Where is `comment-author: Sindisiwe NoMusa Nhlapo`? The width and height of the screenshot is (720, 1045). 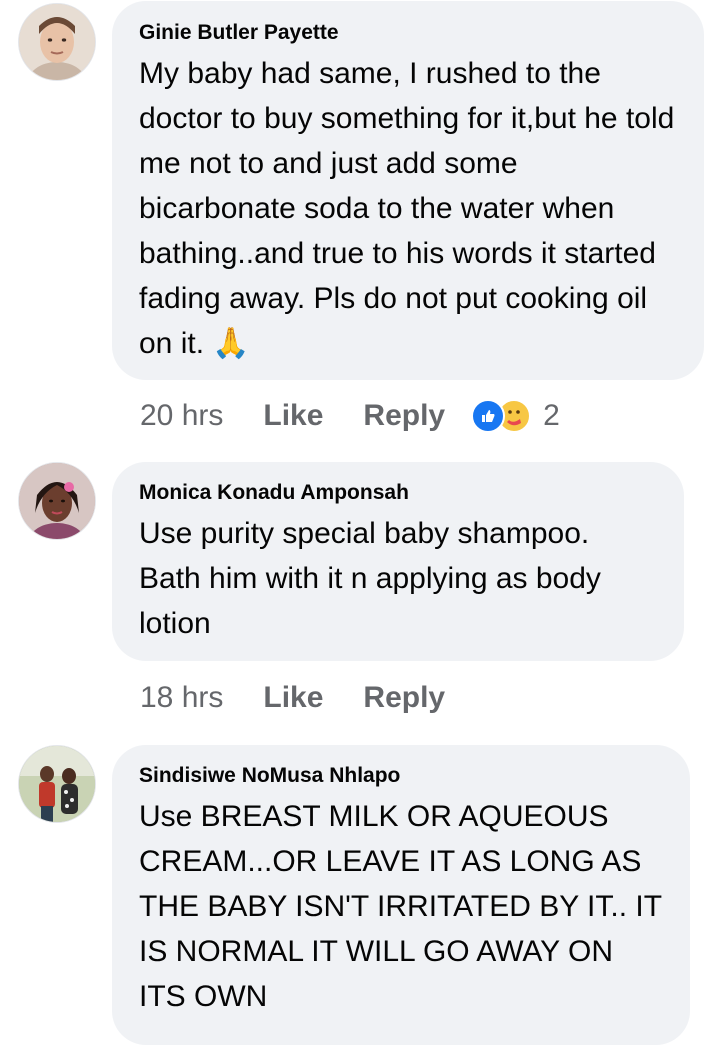 comment-author: Sindisiwe NoMusa Nhlapo is located at coordinates (400, 776).